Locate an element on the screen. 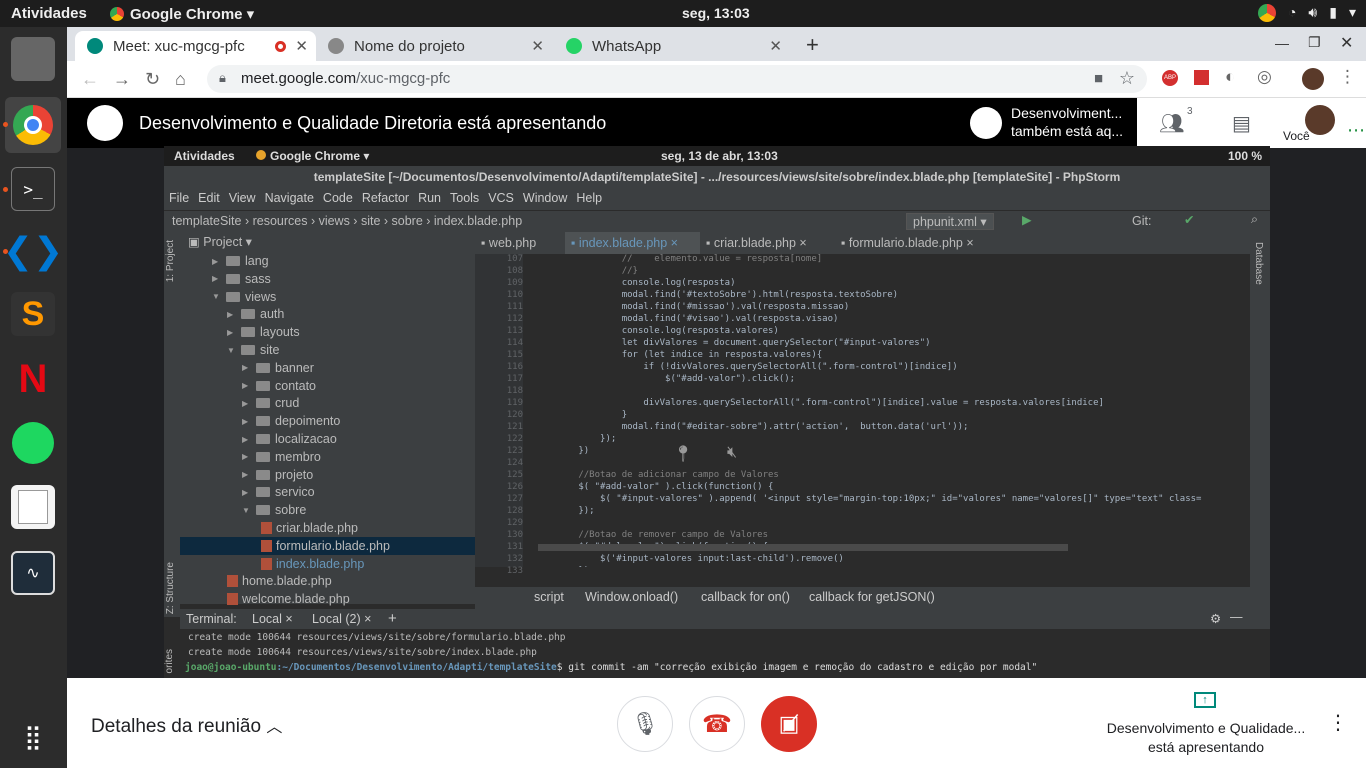 The height and width of the screenshot is (768, 1366). back-button: ← is located at coordinates (90, 79).